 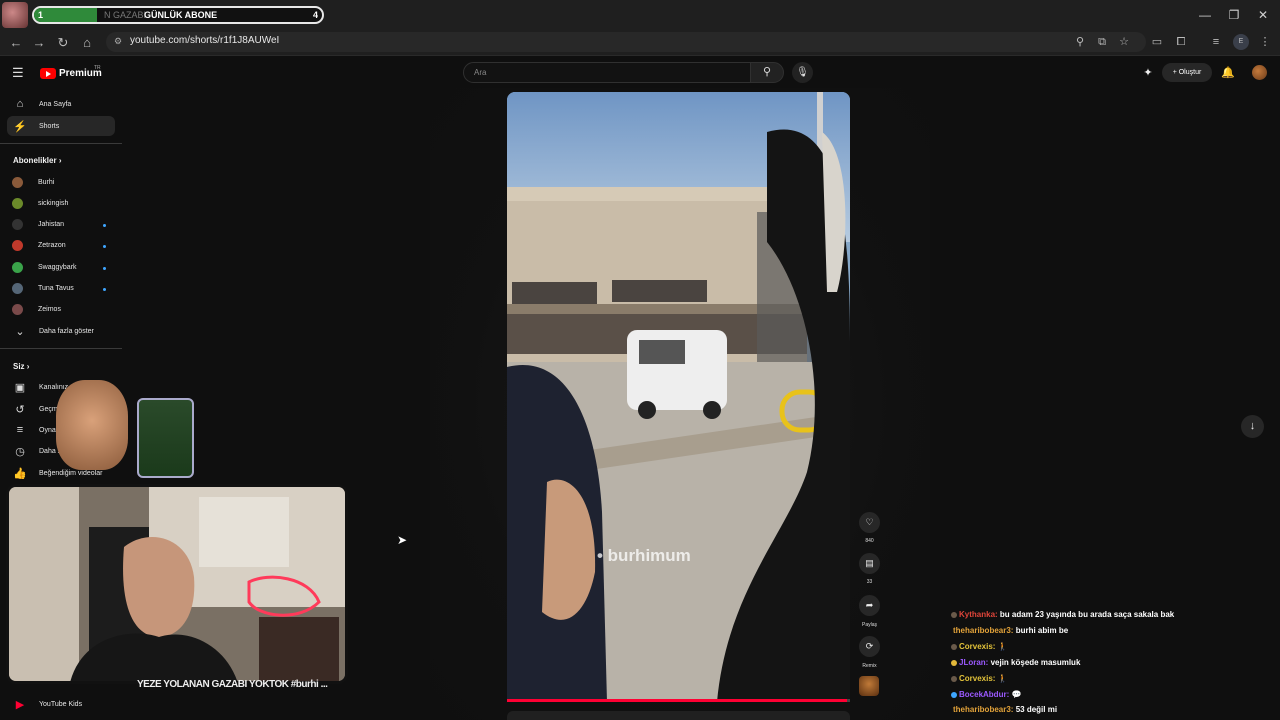 What do you see at coordinates (41, 15) in the screenshot?
I see `goal-start-value: 1` at bounding box center [41, 15].